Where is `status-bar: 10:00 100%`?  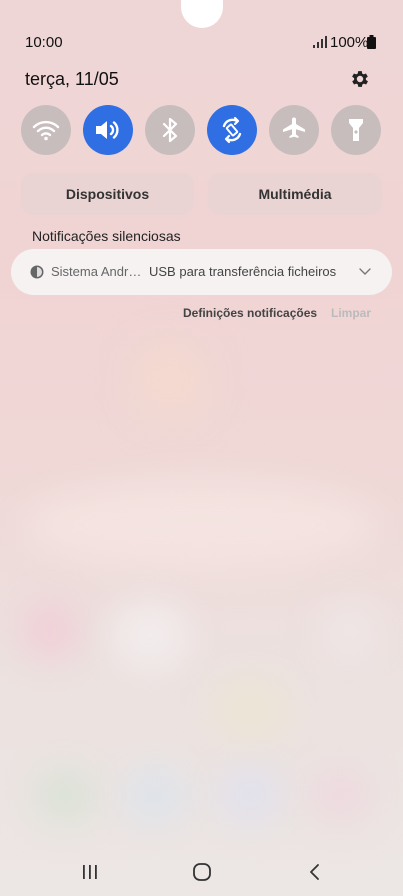
status-bar: 10:00 100% is located at coordinates (201, 42).